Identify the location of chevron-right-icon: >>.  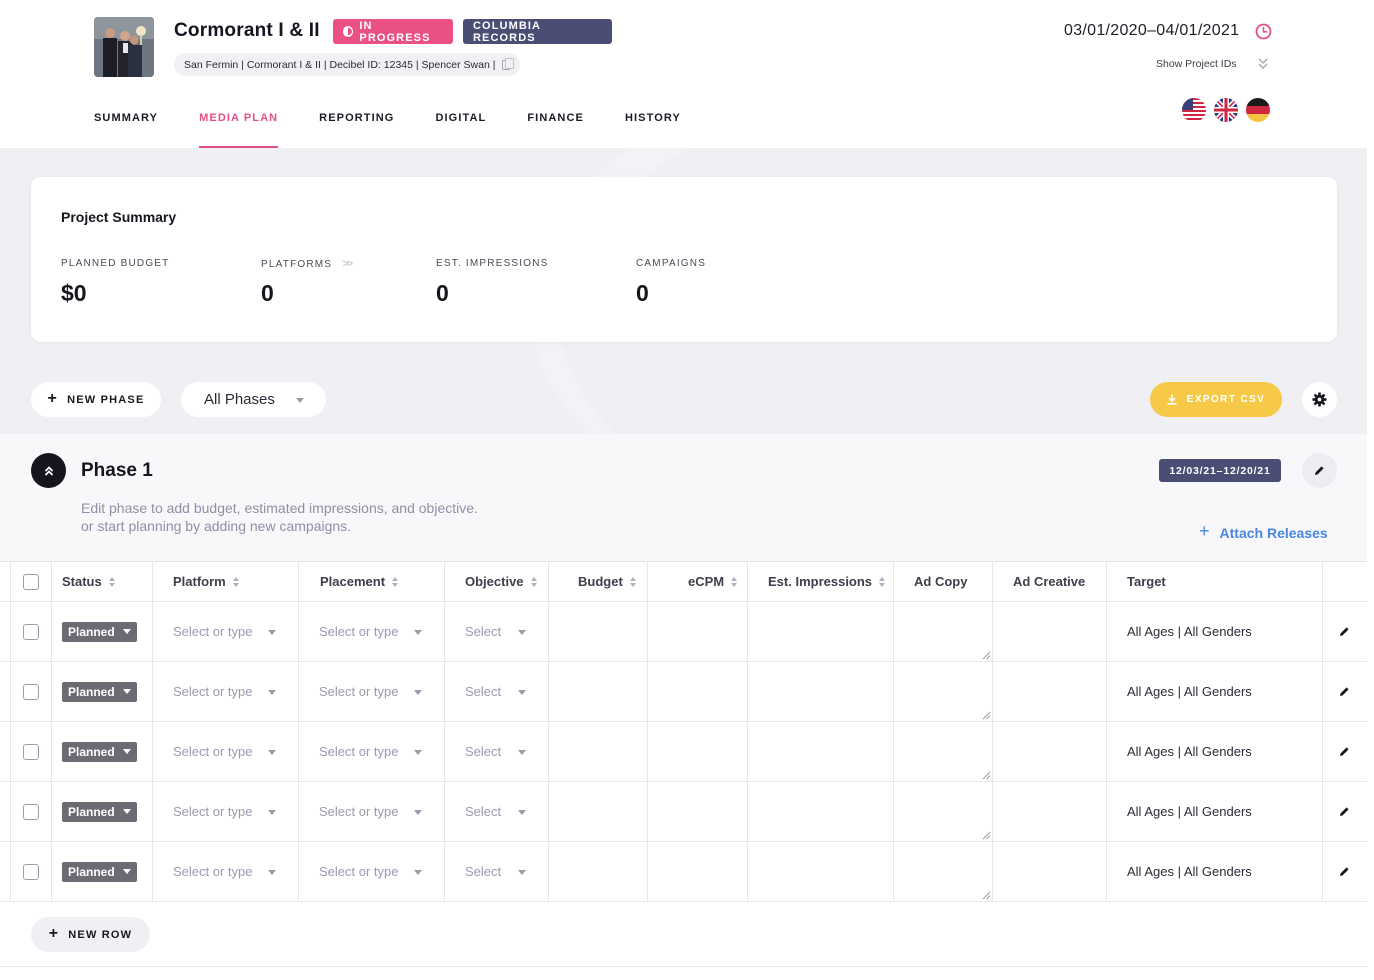
(347, 264).